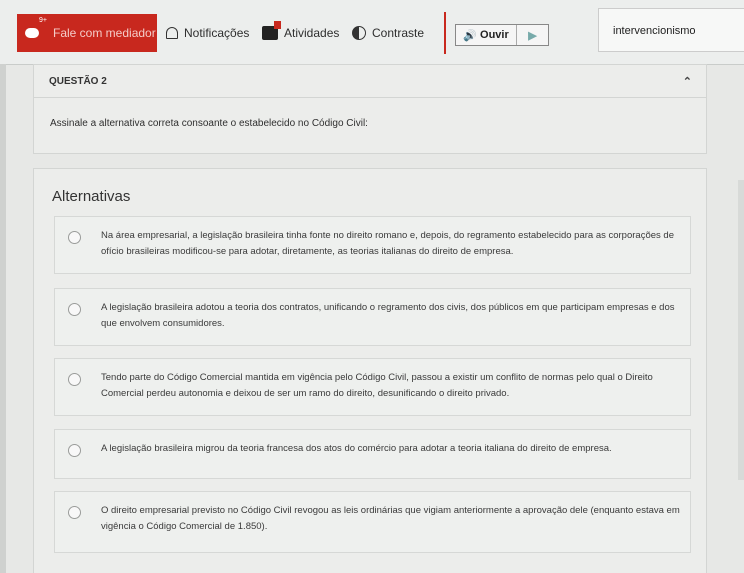 Image resolution: width=744 pixels, height=573 pixels. Describe the element at coordinates (78, 81) in the screenshot. I see `question-title: QUESTÃO 2` at that location.